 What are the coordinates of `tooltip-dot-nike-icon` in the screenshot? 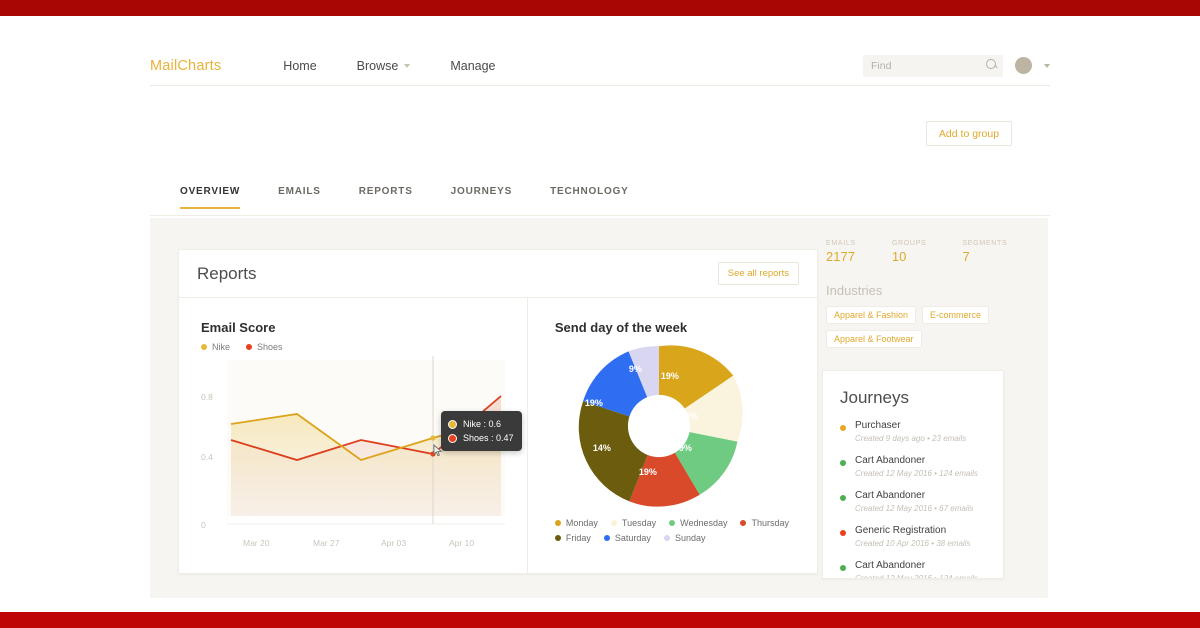 It's located at (452, 424).